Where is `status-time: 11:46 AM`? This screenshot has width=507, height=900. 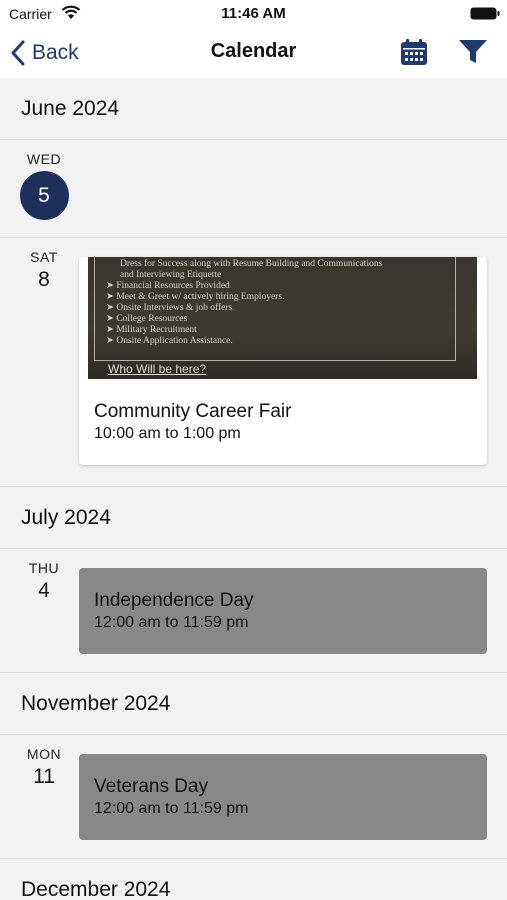
status-time: 11:46 AM is located at coordinates (253, 13).